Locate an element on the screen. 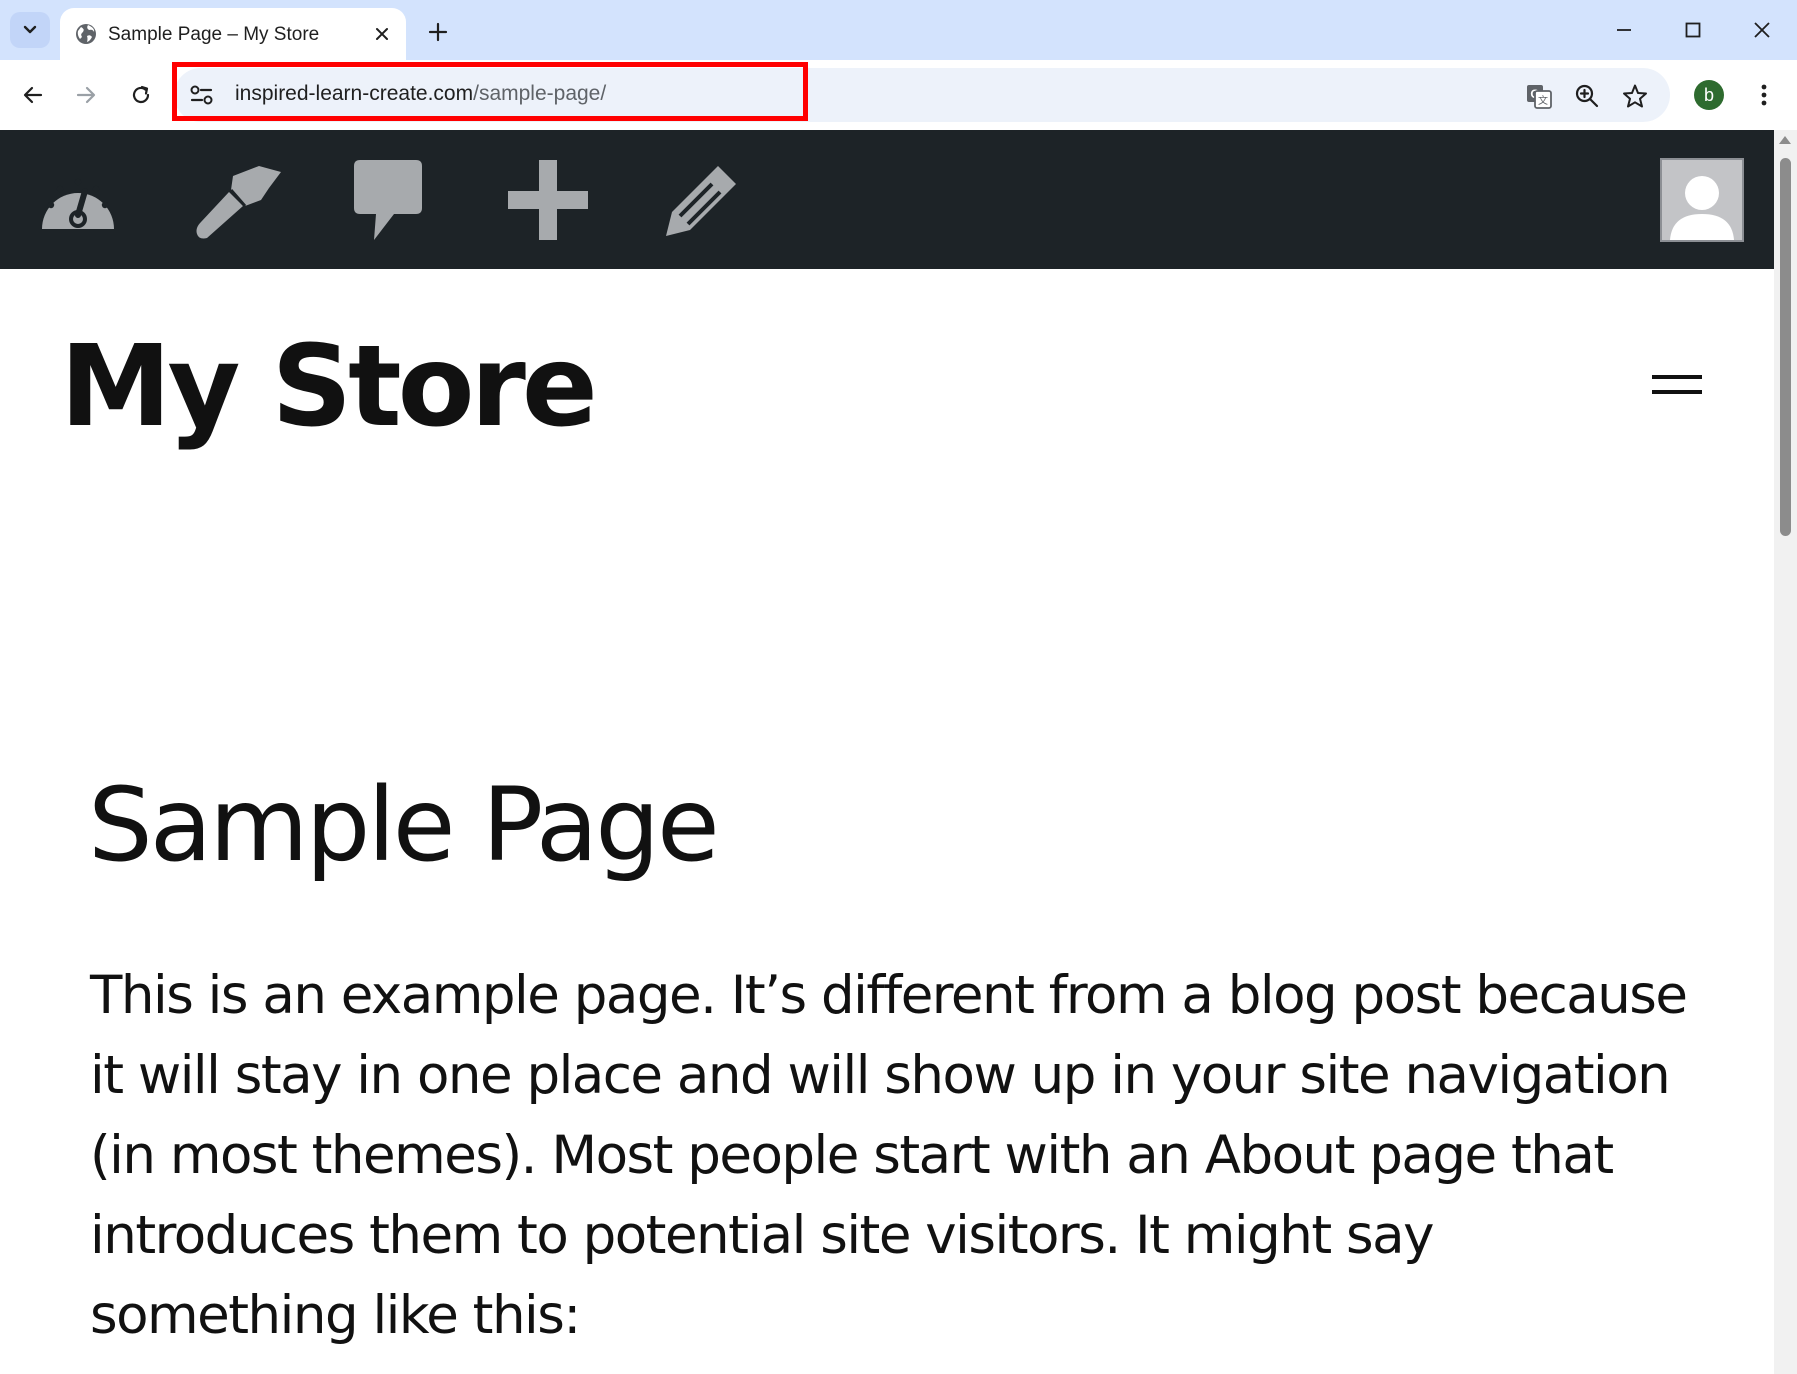 The image size is (1797, 1374). edit-pencil-icon is located at coordinates (701, 201).